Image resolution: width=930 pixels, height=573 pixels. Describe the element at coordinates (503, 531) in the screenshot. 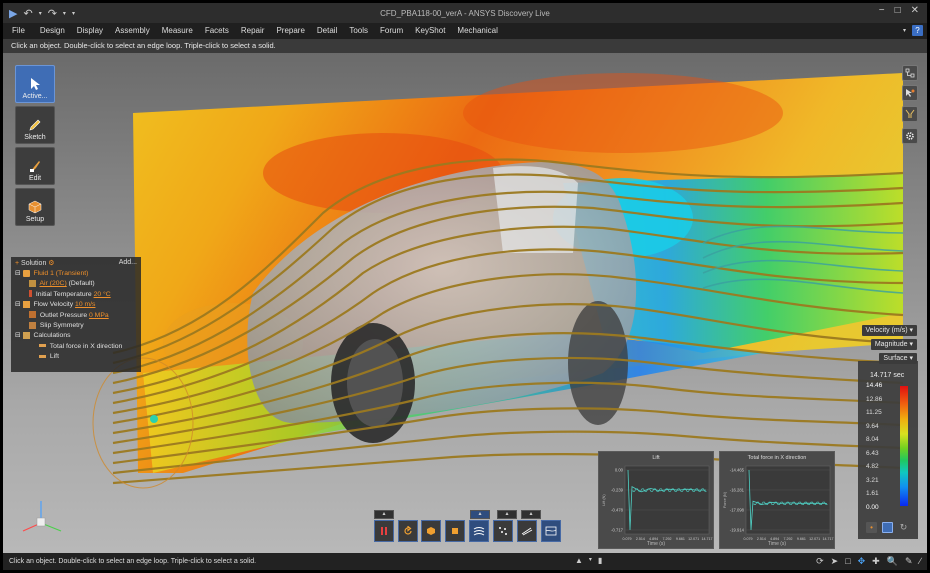

I see `particles-button` at that location.